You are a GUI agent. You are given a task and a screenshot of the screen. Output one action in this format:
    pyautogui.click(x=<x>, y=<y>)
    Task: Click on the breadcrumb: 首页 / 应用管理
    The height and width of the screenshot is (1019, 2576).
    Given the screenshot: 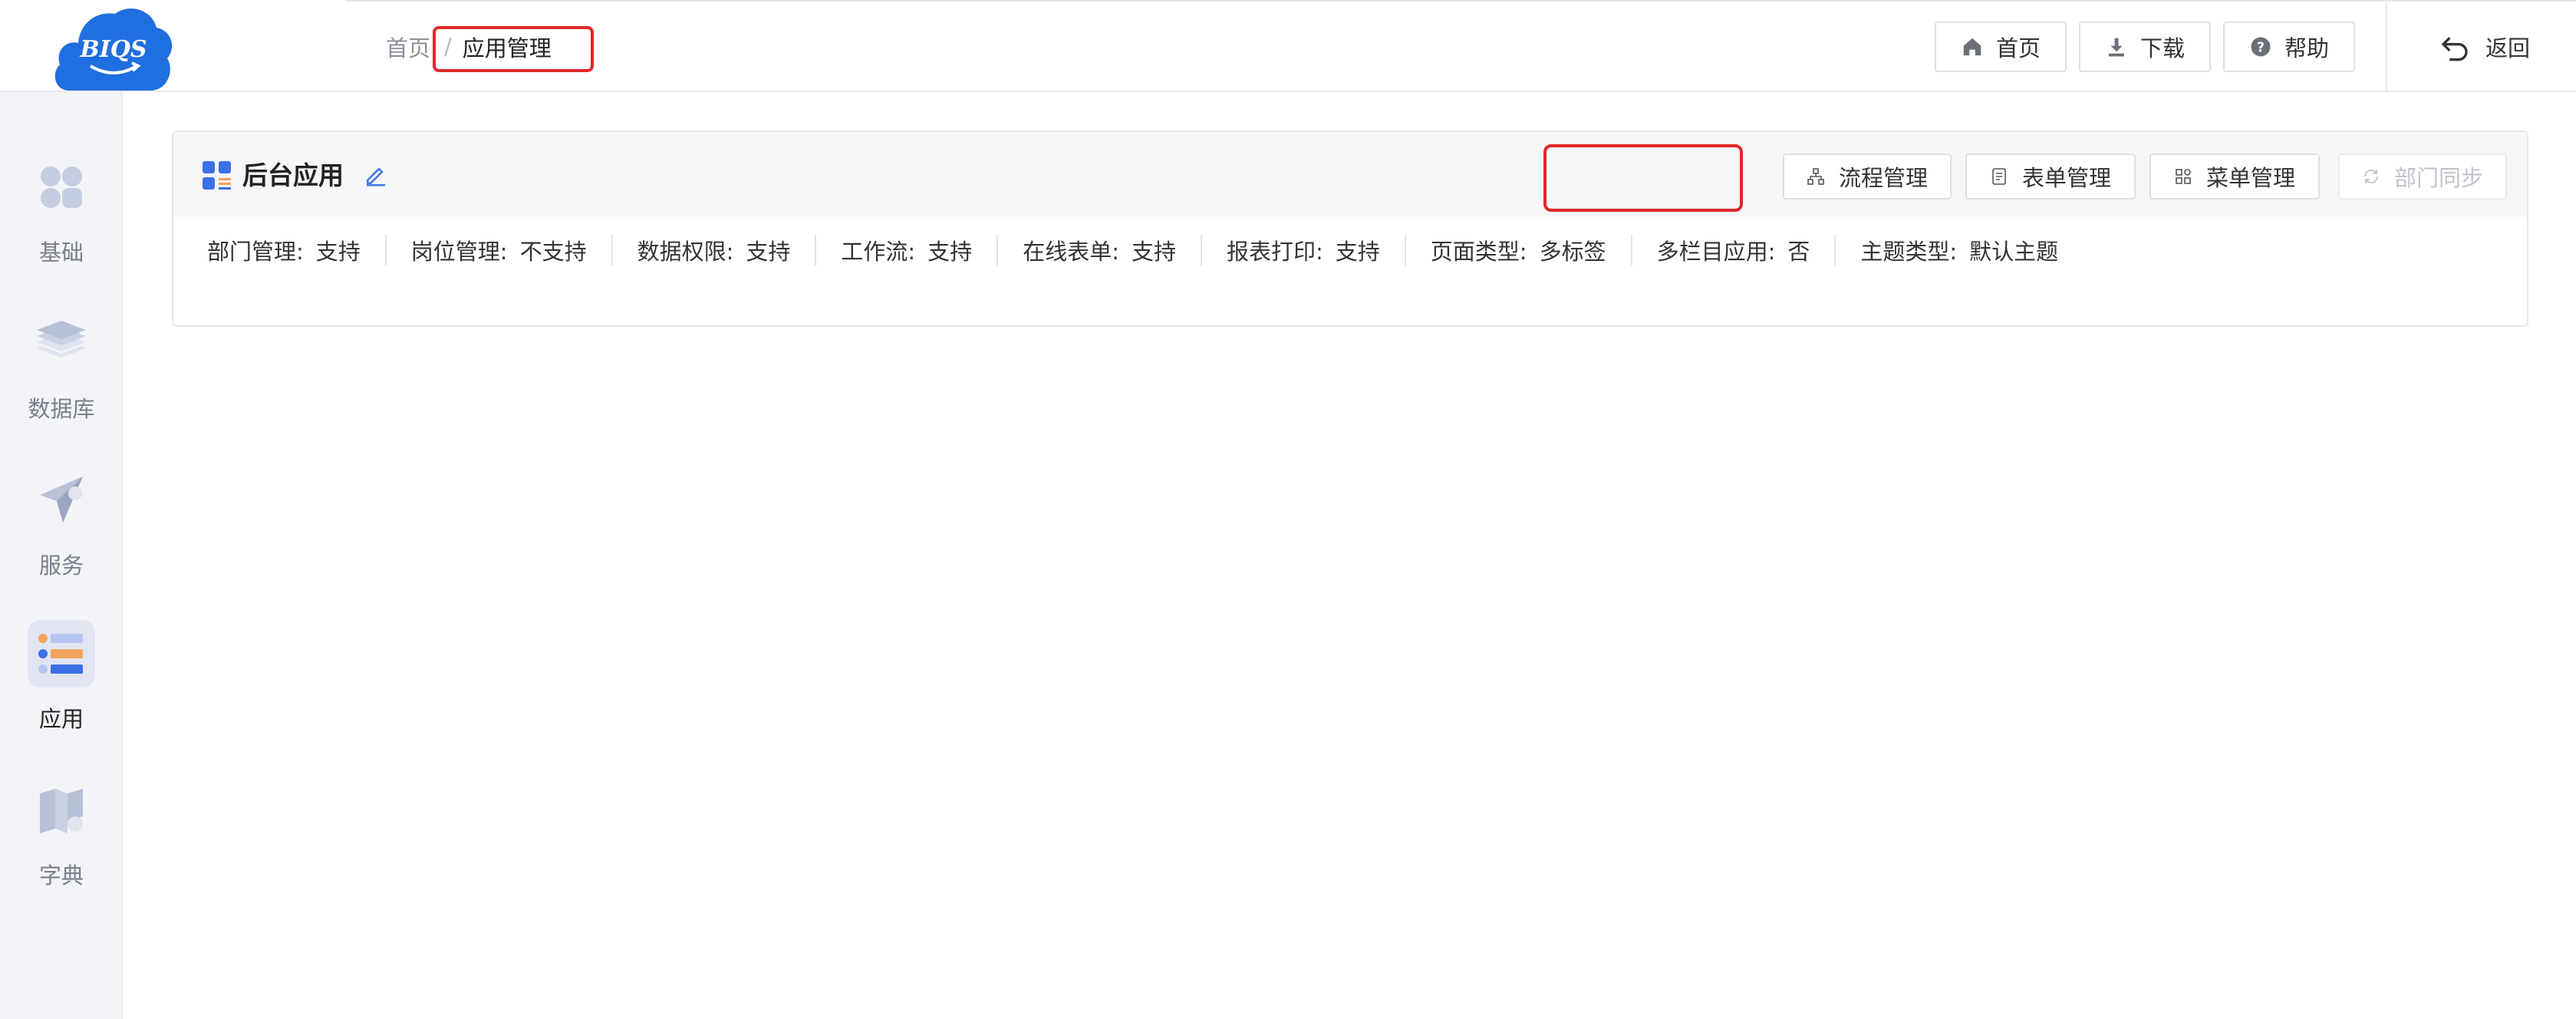 What is the action you would take?
    pyautogui.click(x=469, y=47)
    